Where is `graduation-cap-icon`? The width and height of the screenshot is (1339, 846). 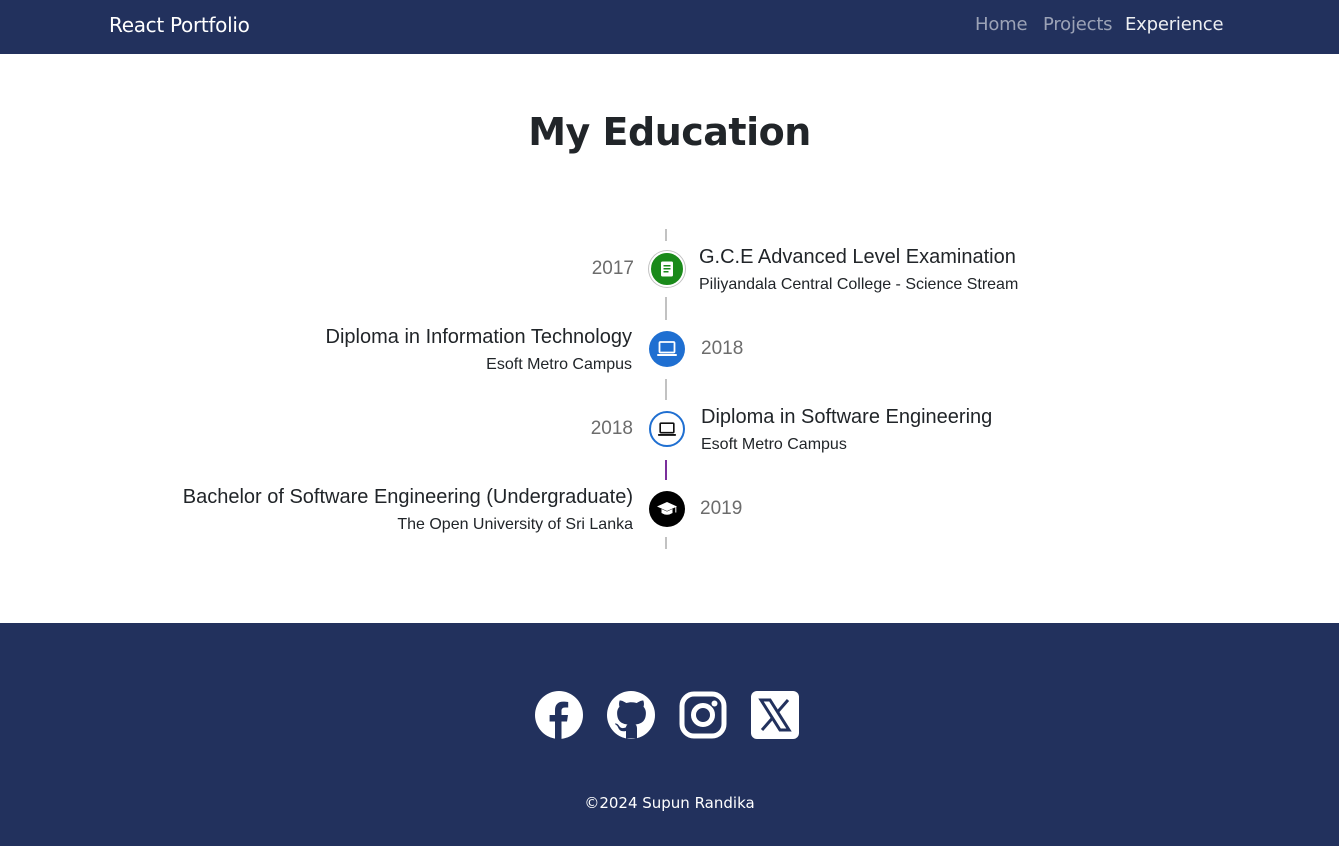
graduation-cap-icon is located at coordinates (667, 509).